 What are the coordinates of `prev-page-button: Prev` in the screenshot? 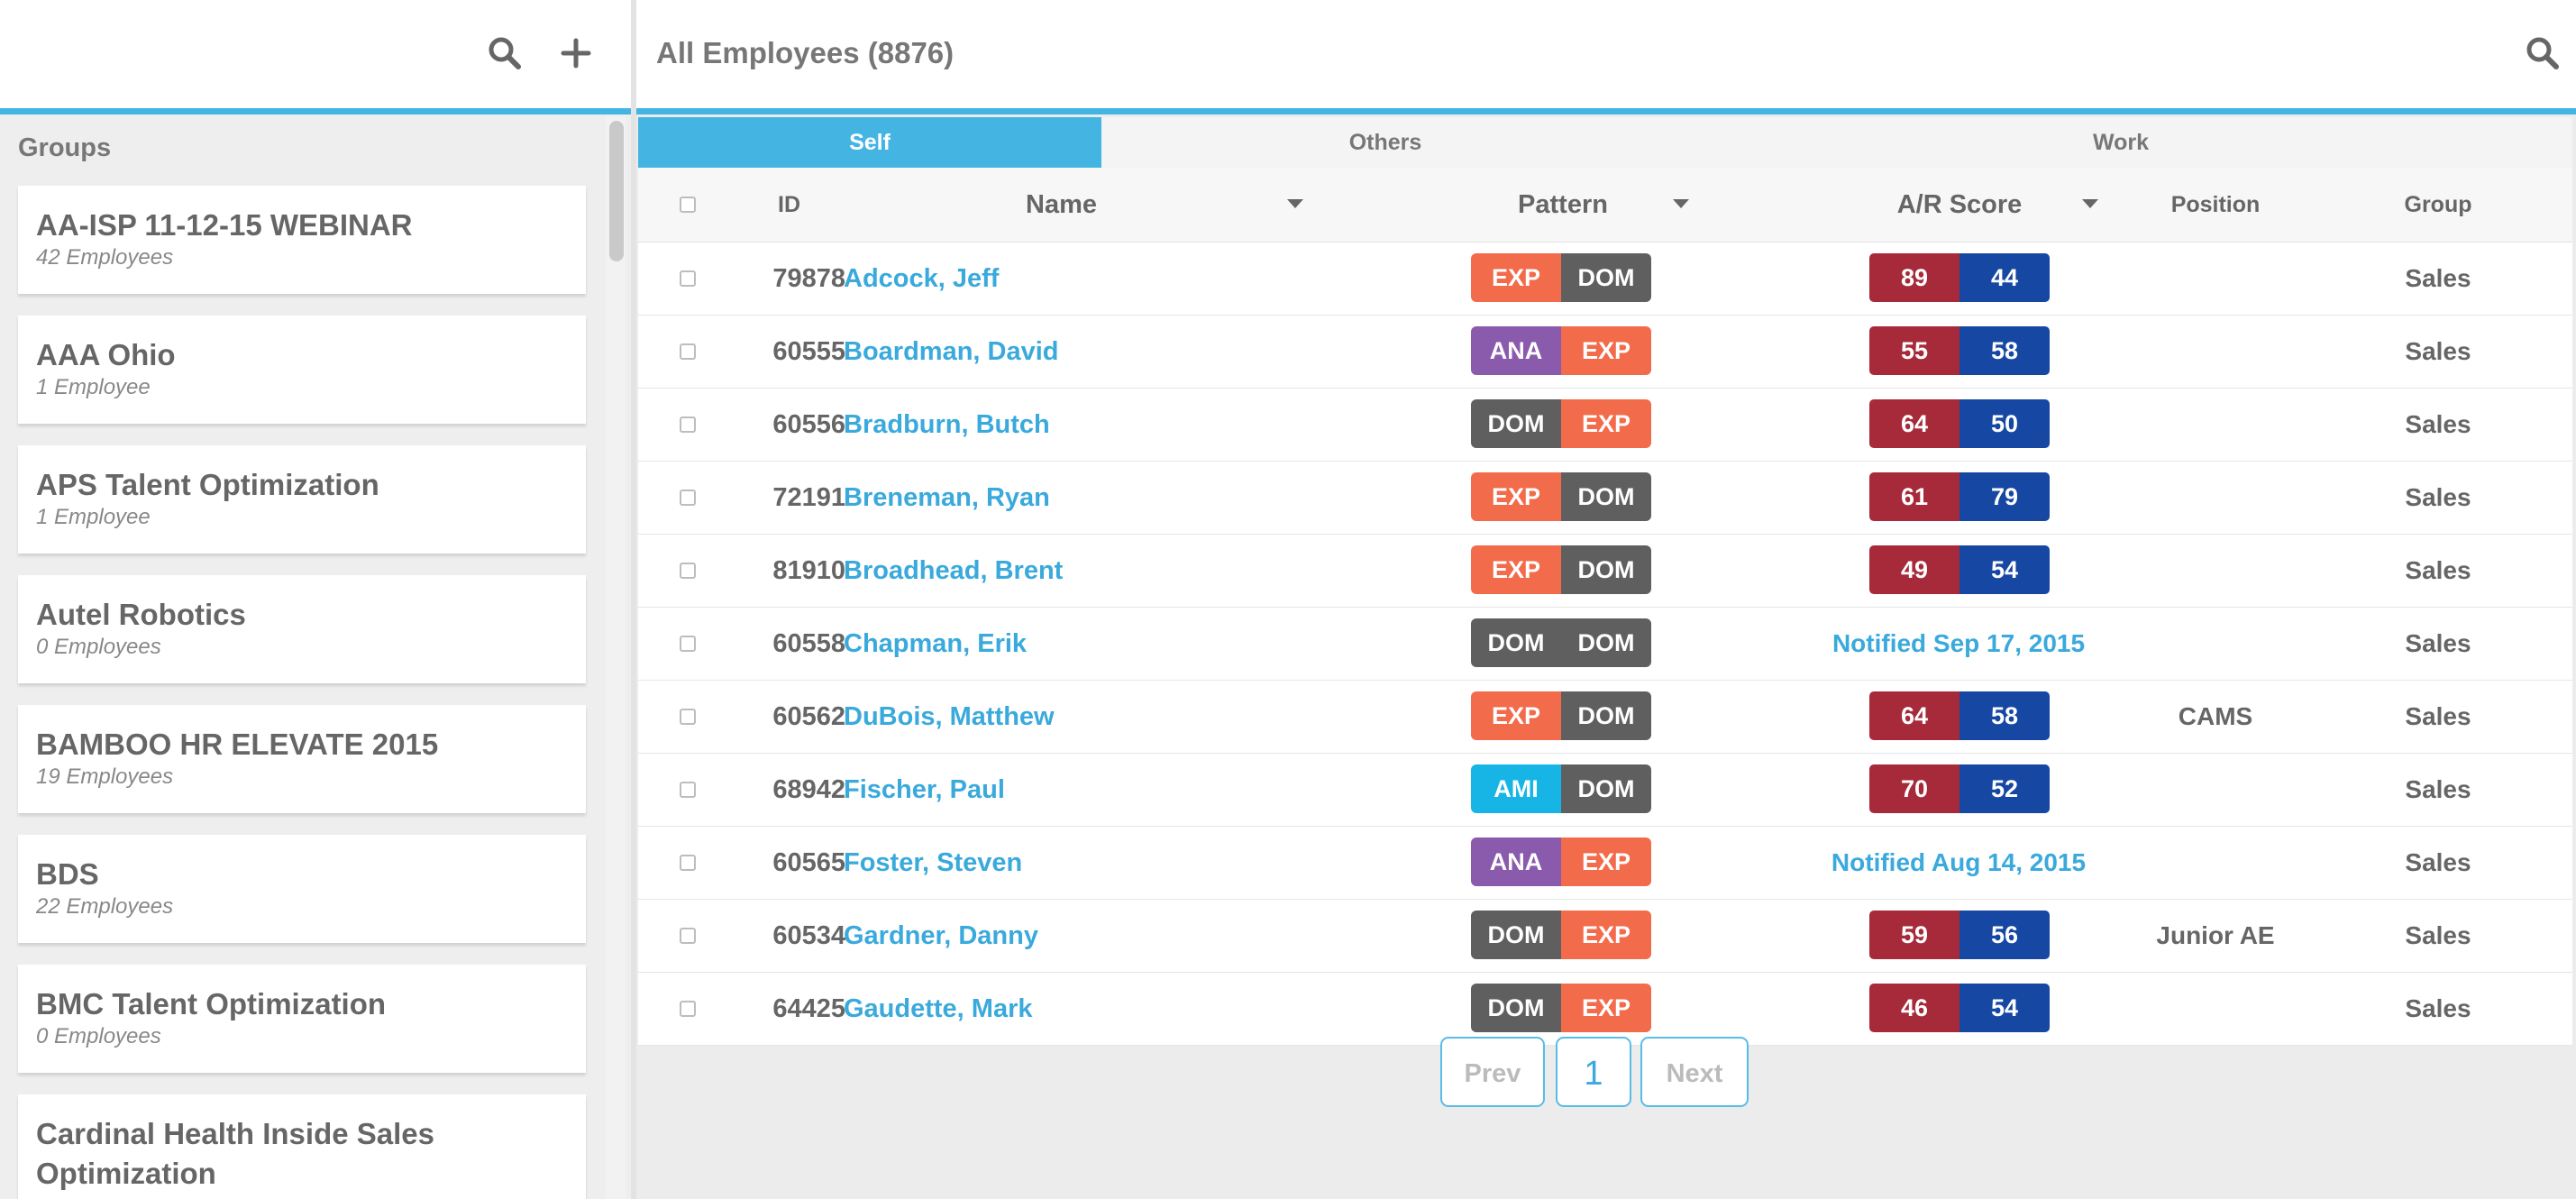 It's located at (1492, 1072).